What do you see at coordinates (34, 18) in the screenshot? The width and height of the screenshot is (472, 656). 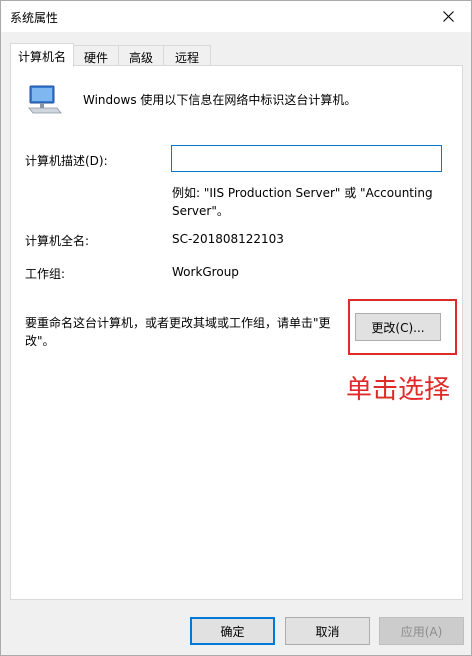 I see `window-title: 系统属性` at bounding box center [34, 18].